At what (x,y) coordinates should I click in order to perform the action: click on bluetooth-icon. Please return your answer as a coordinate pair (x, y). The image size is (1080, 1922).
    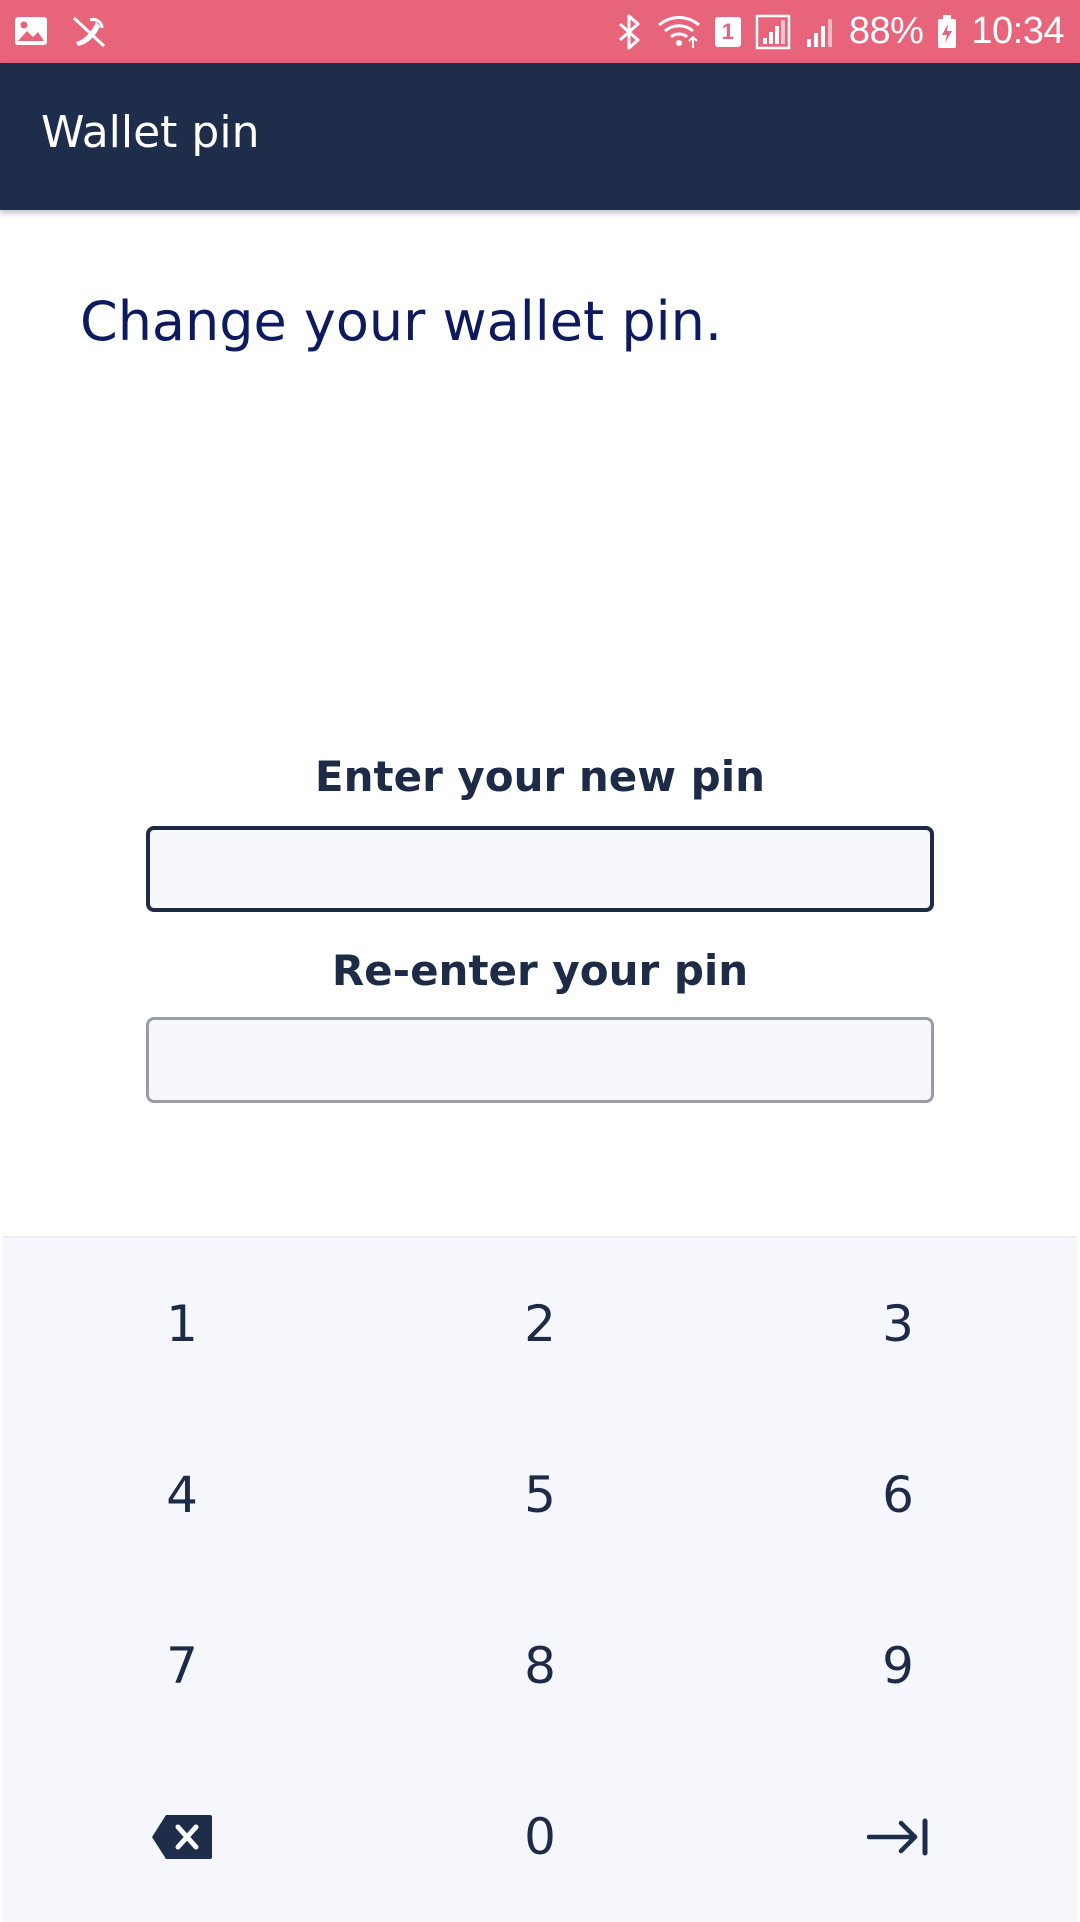
    Looking at the image, I should click on (630, 32).